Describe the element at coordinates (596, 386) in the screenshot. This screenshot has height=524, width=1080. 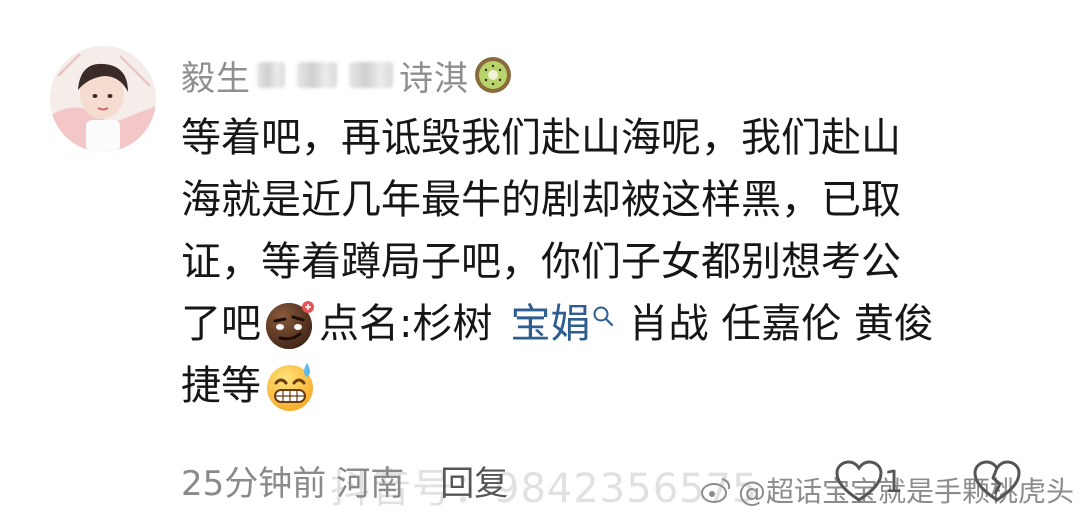
I see `comment-line: 捷等` at that location.